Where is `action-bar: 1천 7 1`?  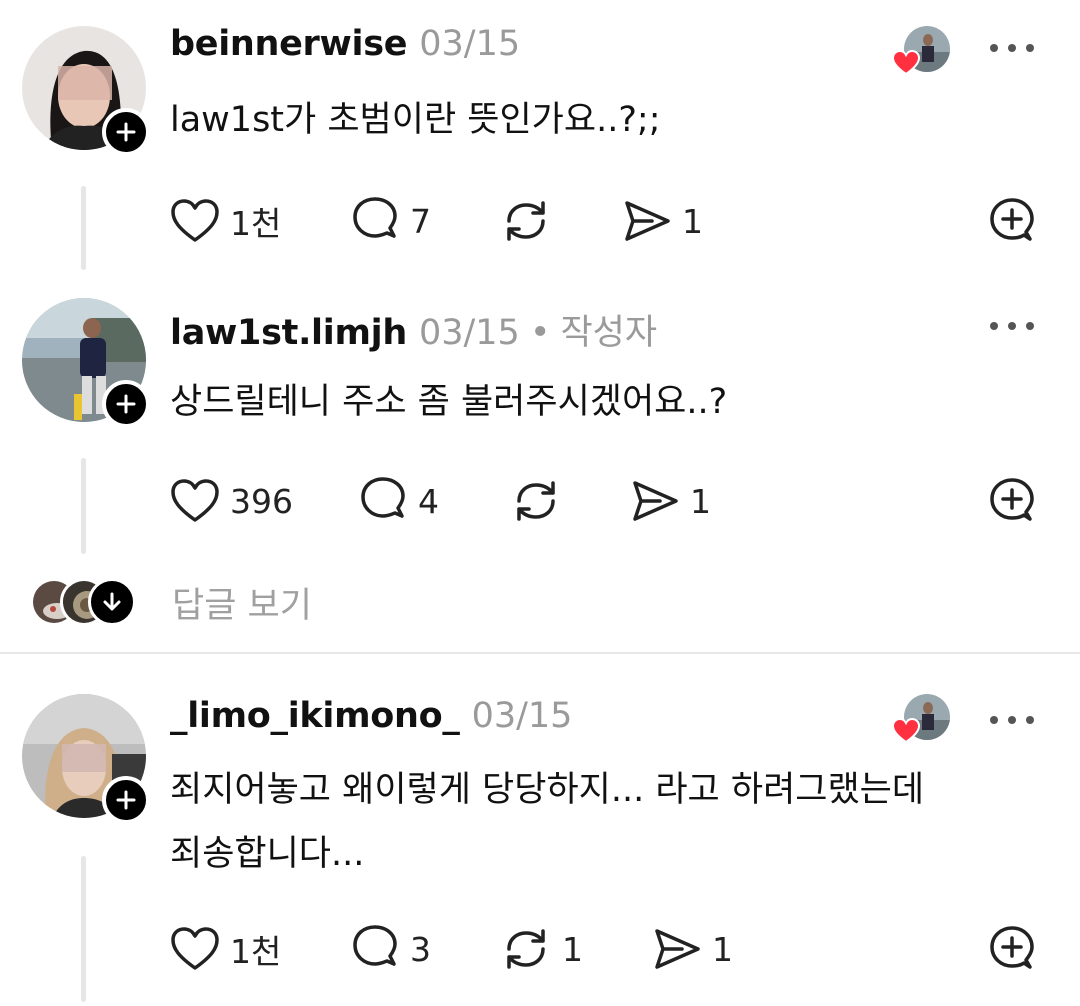
action-bar: 1천 7 1 is located at coordinates (605, 221).